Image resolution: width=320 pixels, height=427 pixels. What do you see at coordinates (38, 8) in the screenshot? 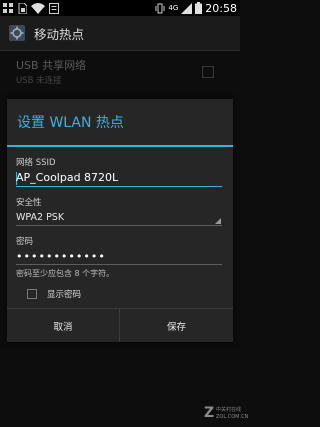
I see `wifi-icon` at bounding box center [38, 8].